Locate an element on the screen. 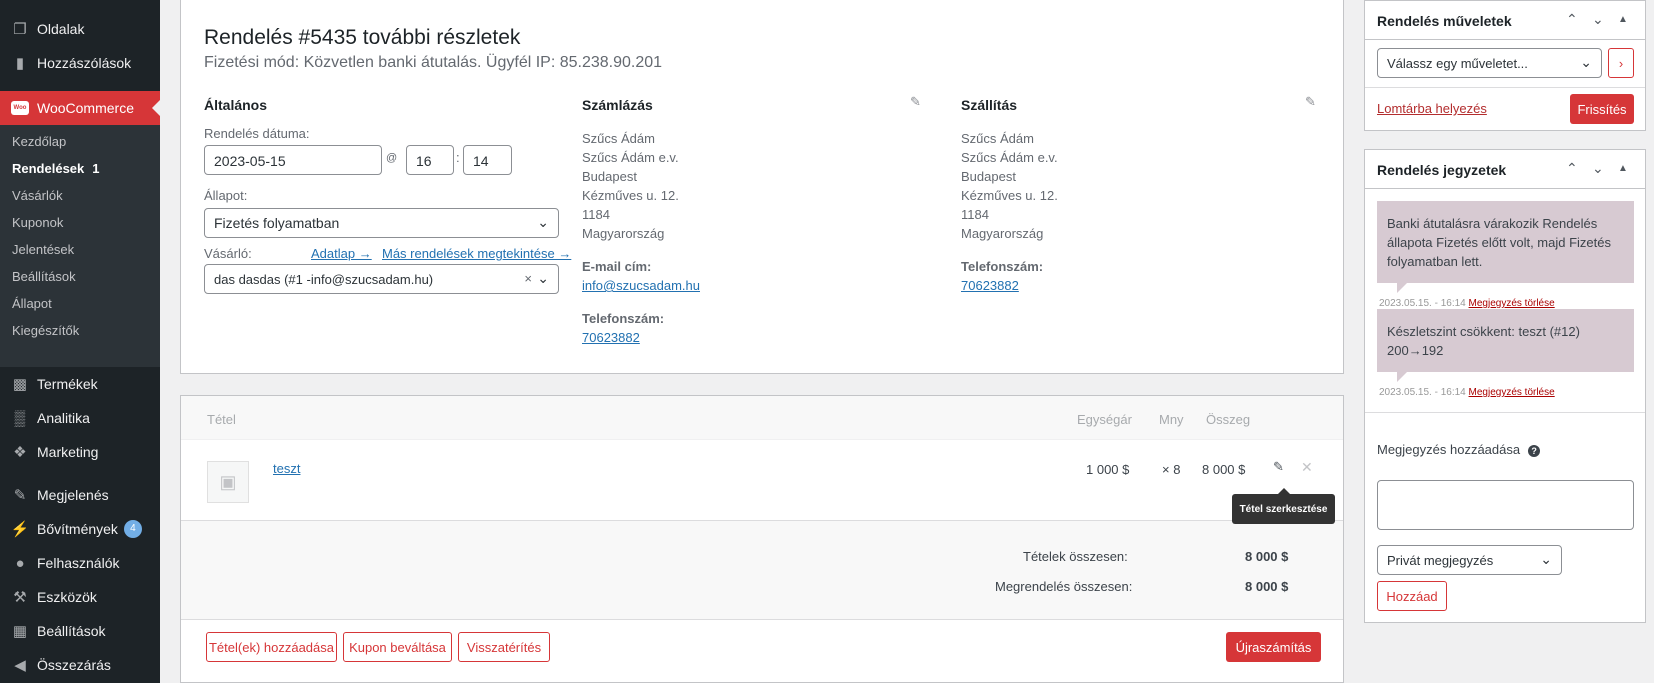  delete-item-icon: ✕ is located at coordinates (1307, 467).